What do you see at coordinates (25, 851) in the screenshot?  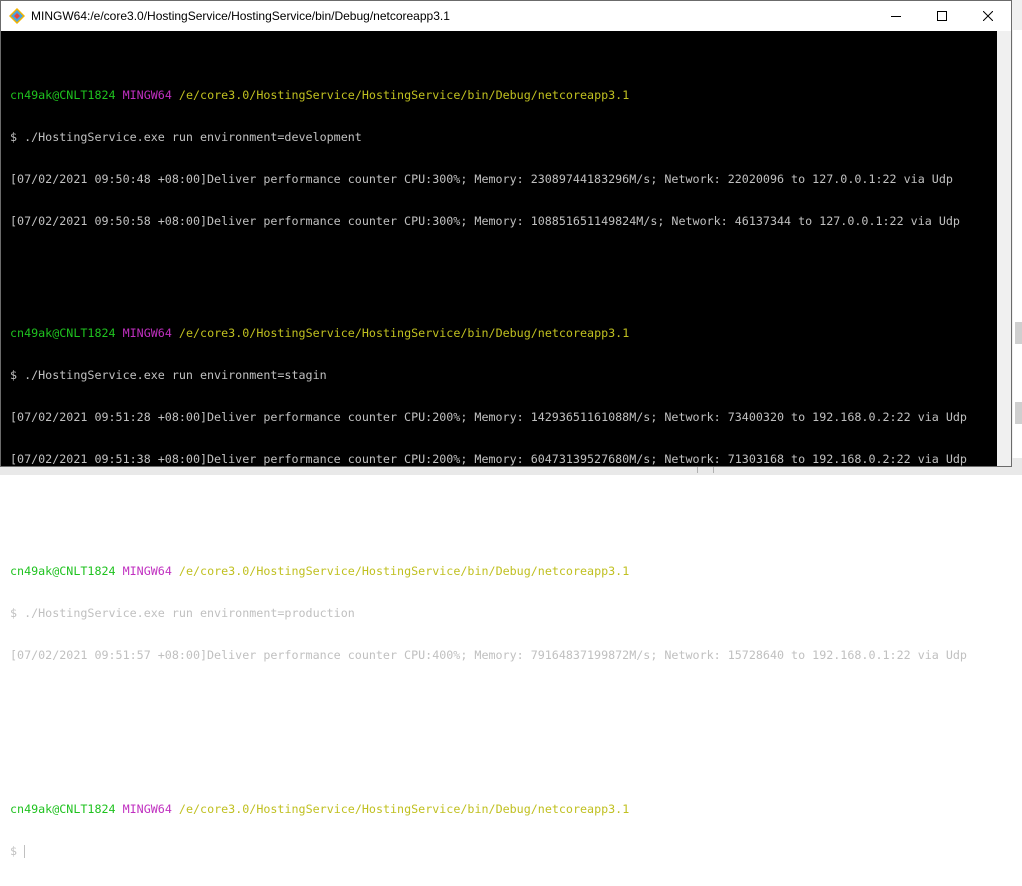 I see `text-cursor` at bounding box center [25, 851].